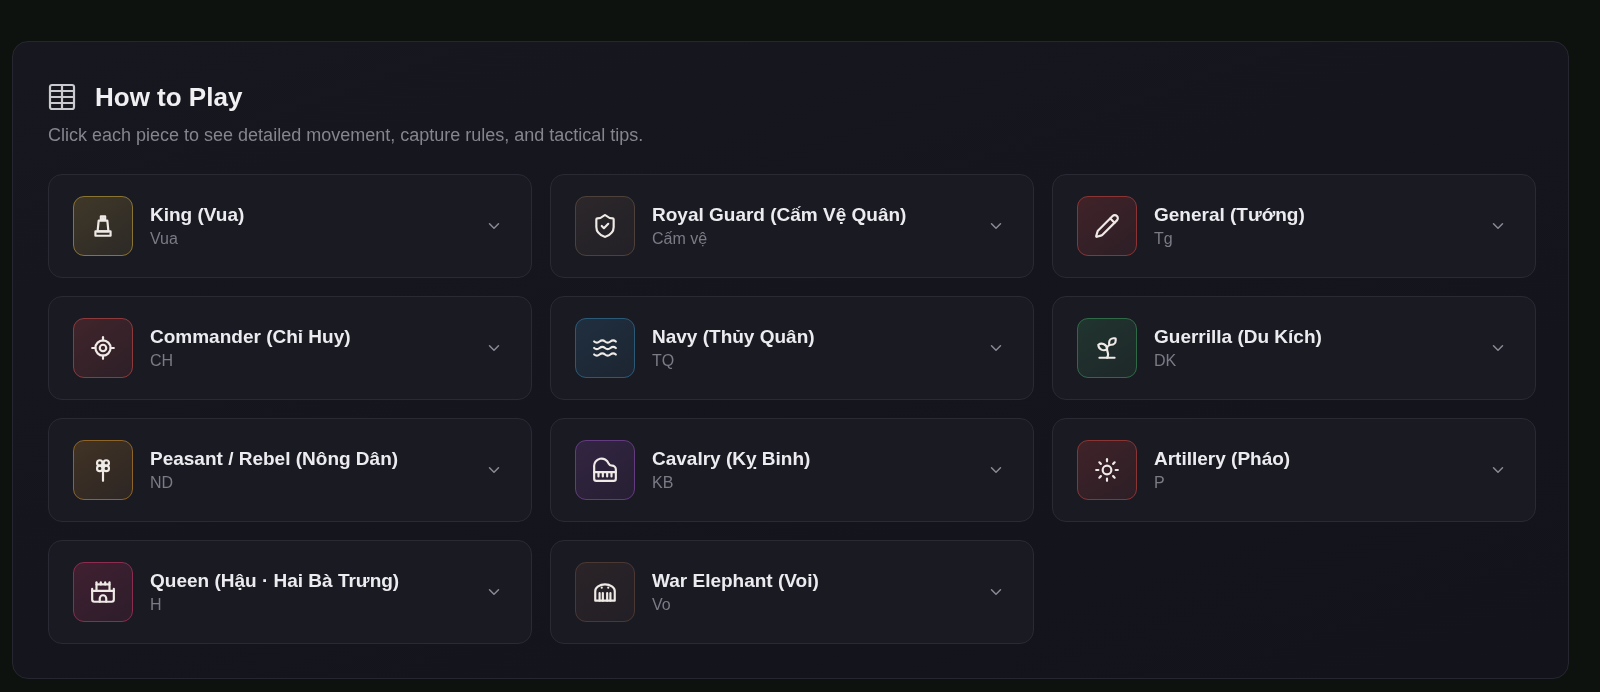 Image resolution: width=1600 pixels, height=692 pixels. Describe the element at coordinates (156, 605) in the screenshot. I see `piece-abbreviation: H` at that location.